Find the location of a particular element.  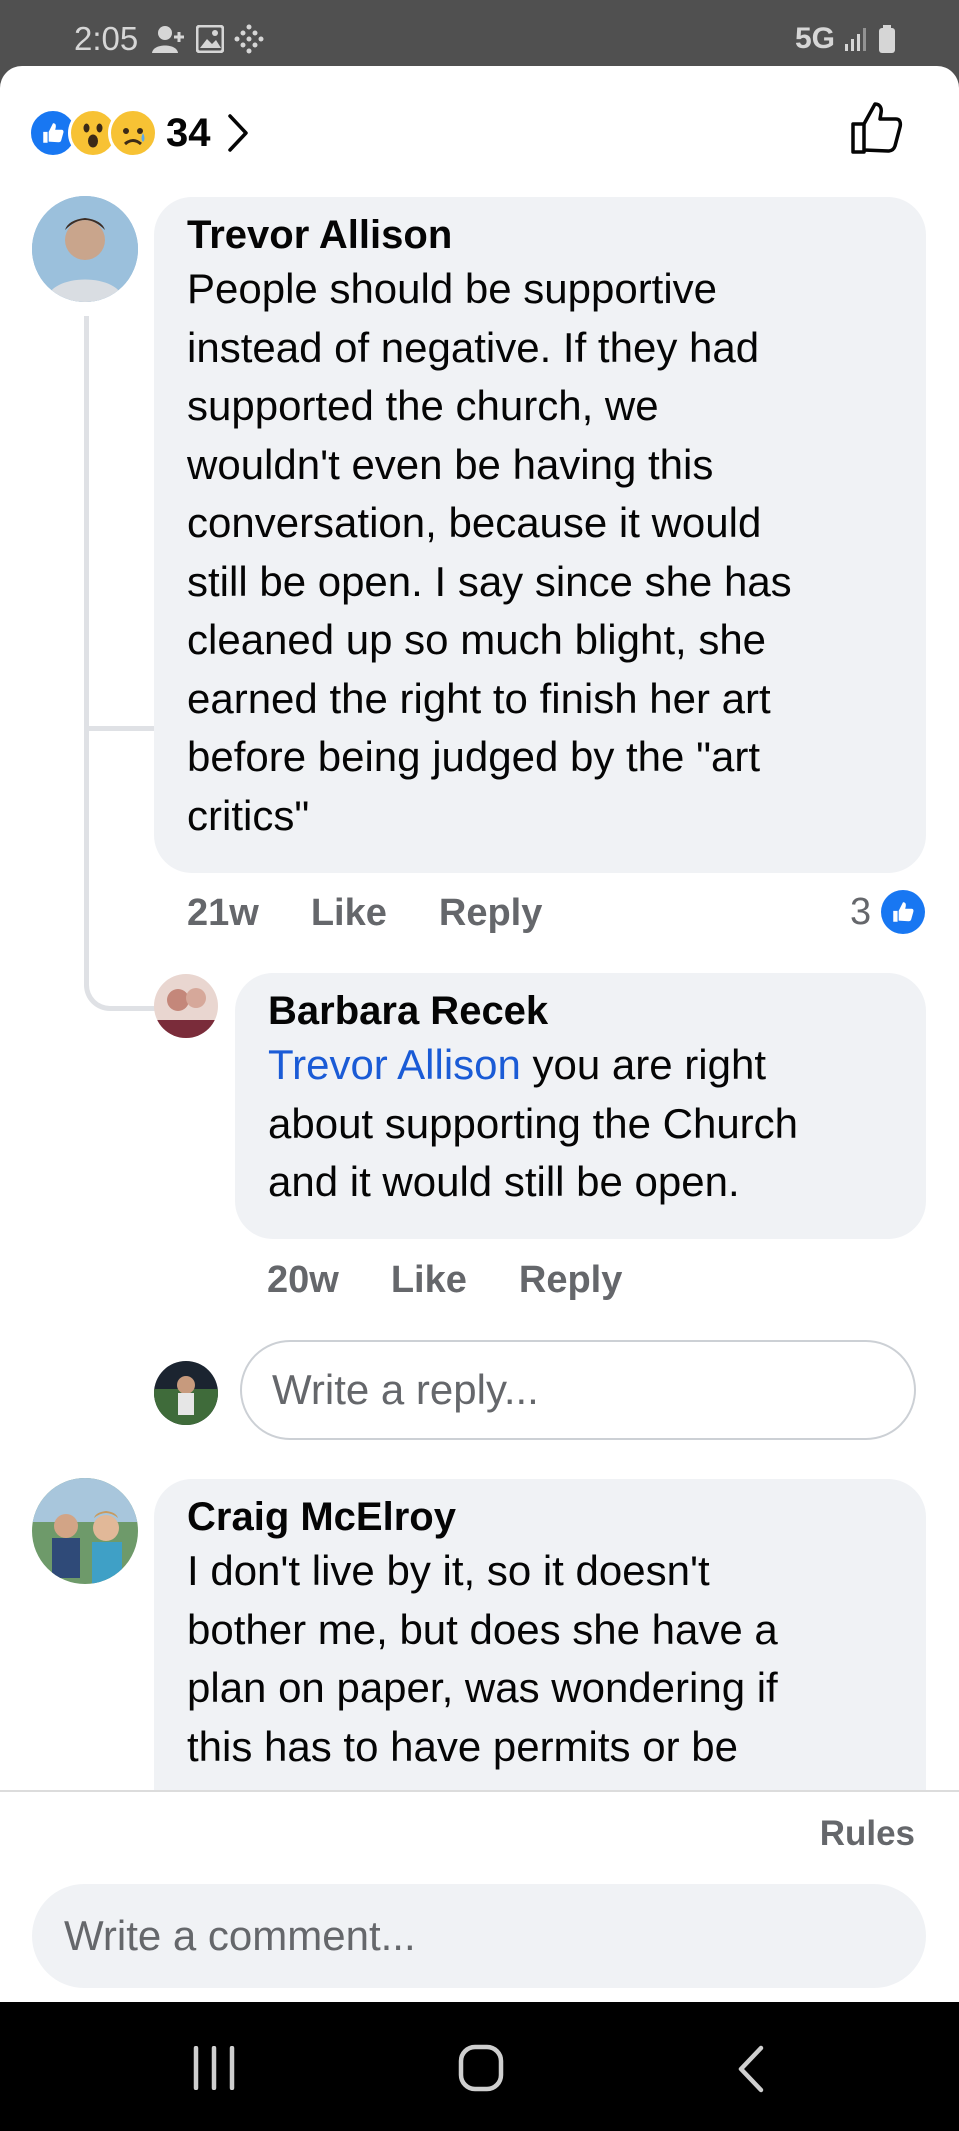

like-thumb-icon is located at coordinates (876, 128).